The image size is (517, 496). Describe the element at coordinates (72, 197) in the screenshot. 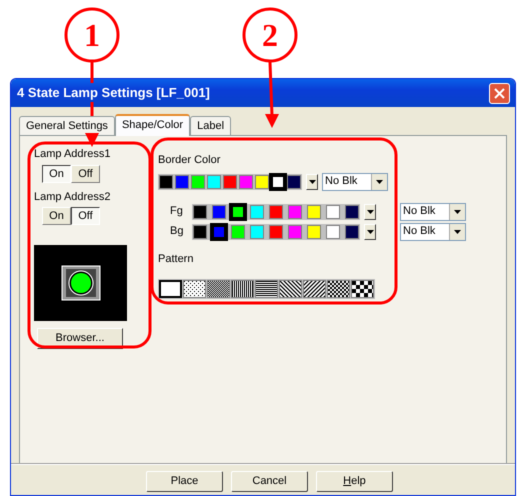

I see `field-label: Lamp Address2` at that location.